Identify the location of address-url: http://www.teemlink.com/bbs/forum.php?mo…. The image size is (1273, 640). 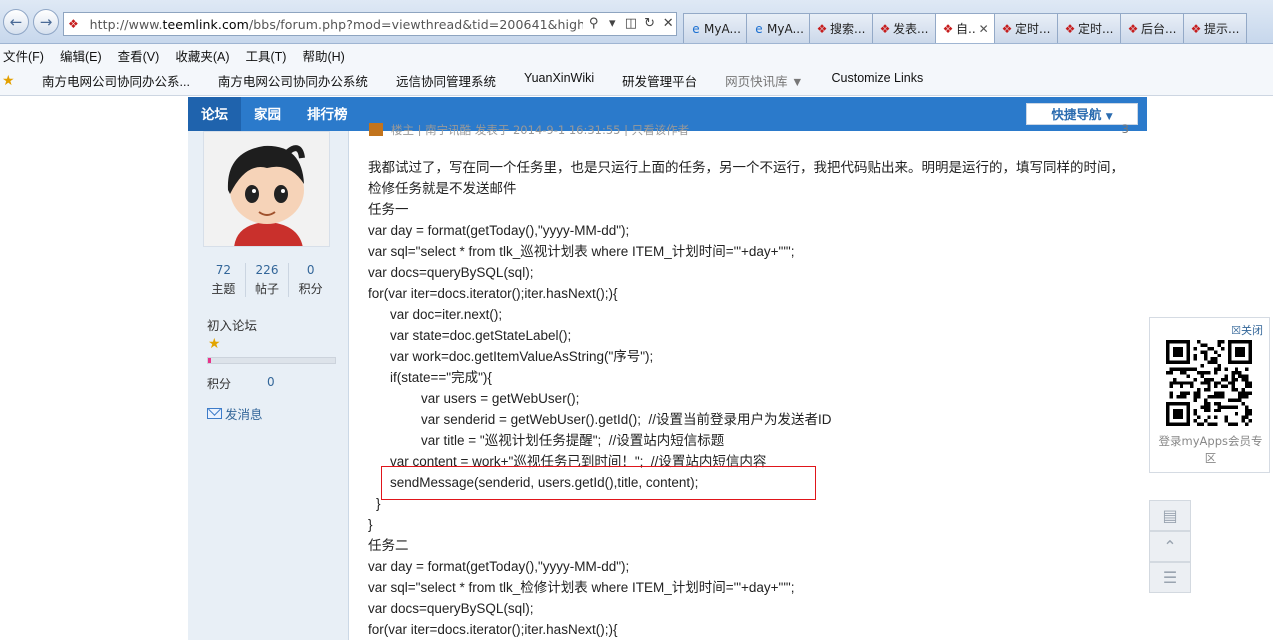
(336, 24).